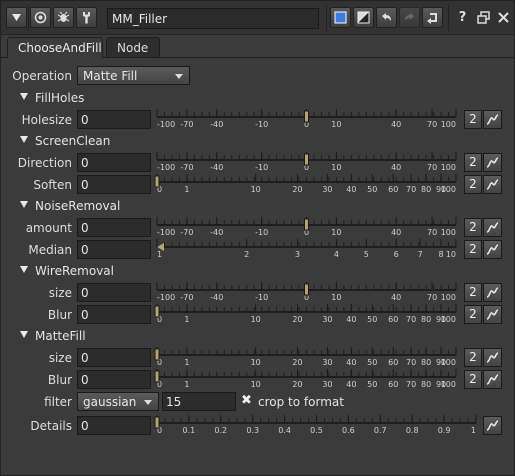 This screenshot has width=515, height=476. Describe the element at coordinates (473, 292) in the screenshot. I see `wire-size-dimension-button: 2` at that location.